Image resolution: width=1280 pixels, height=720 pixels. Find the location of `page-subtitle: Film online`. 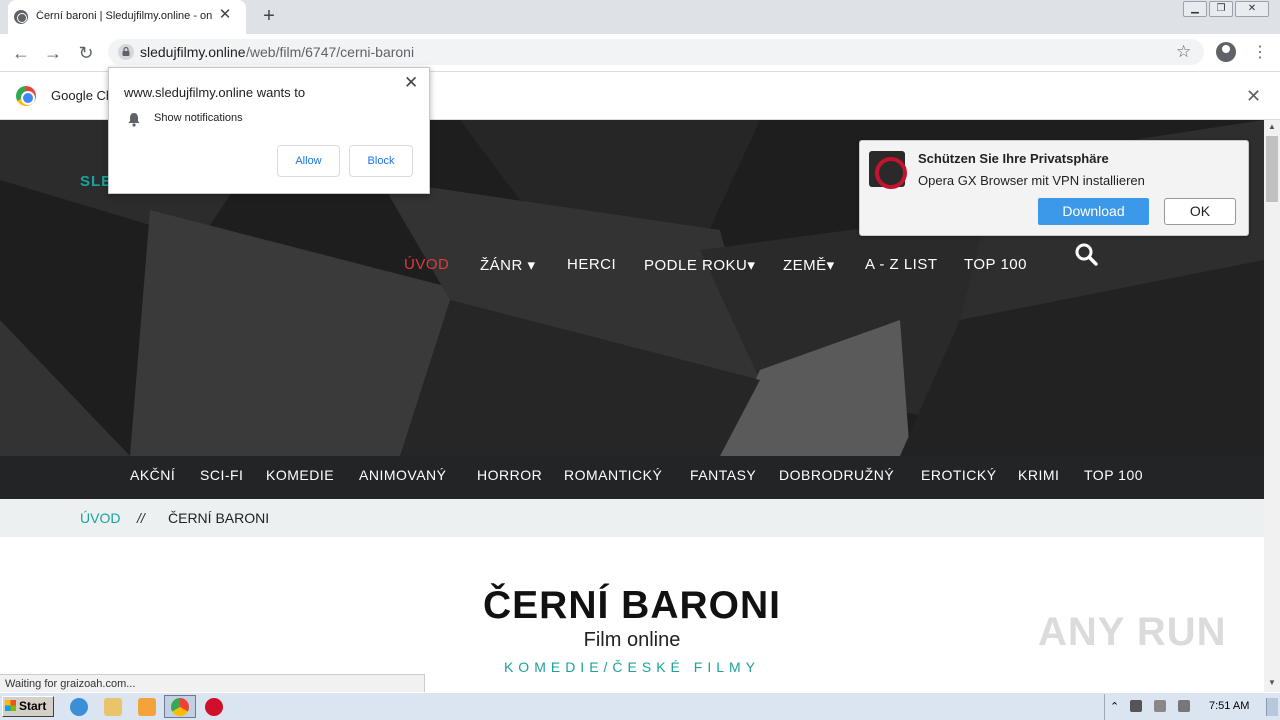

page-subtitle: Film online is located at coordinates (632, 640).